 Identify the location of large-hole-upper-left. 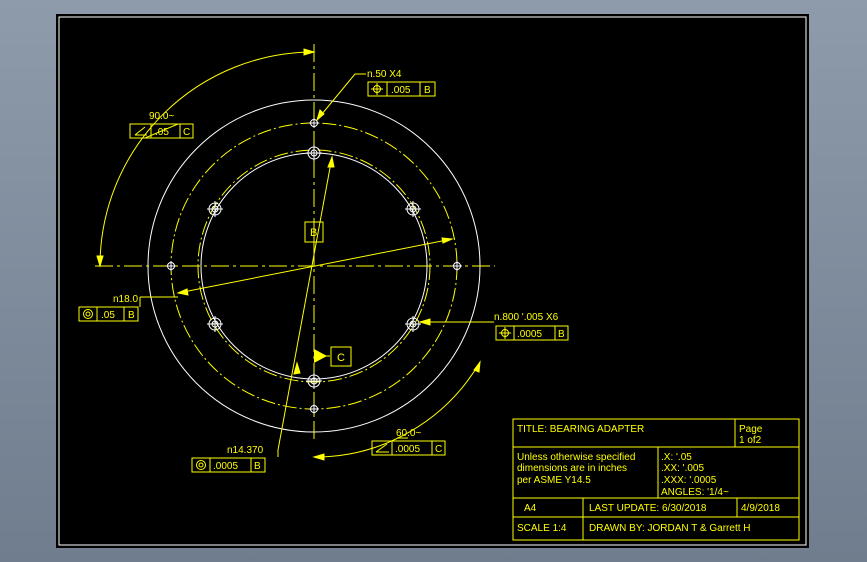
(215, 209).